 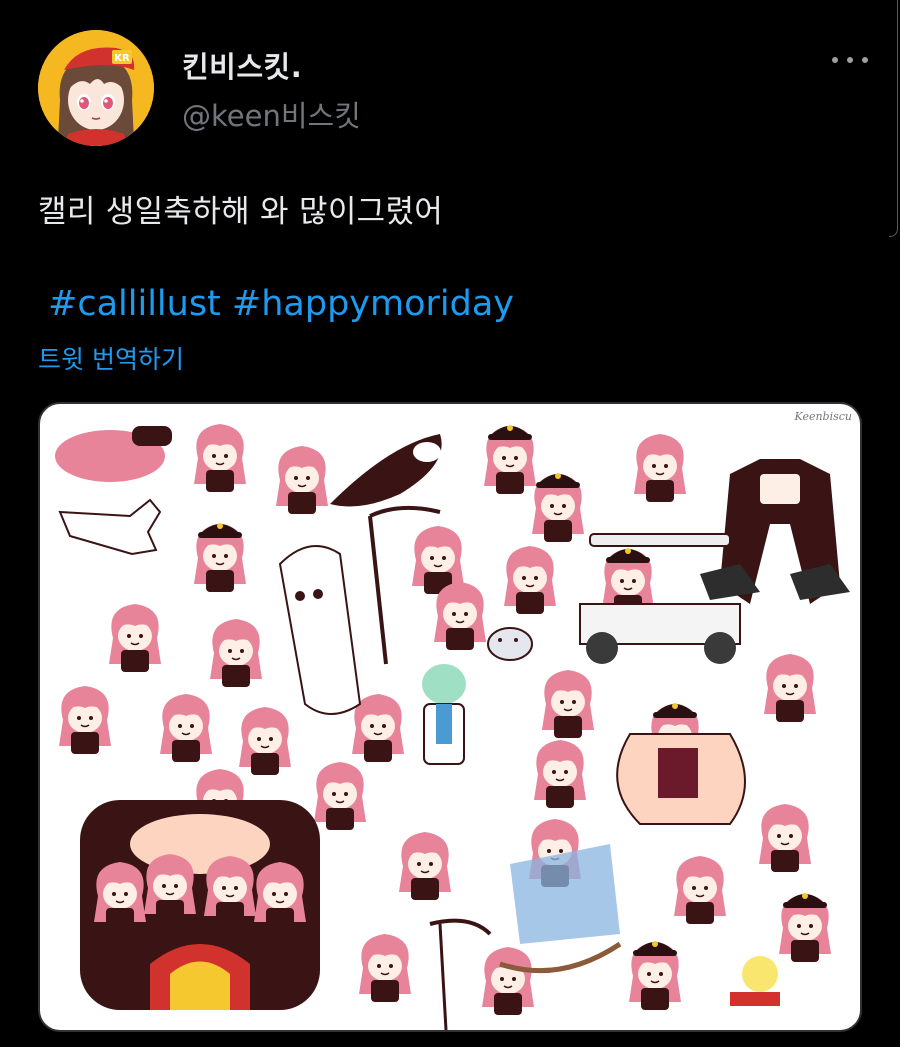 I want to click on media-watermark: Keenbiscu, so click(x=823, y=416).